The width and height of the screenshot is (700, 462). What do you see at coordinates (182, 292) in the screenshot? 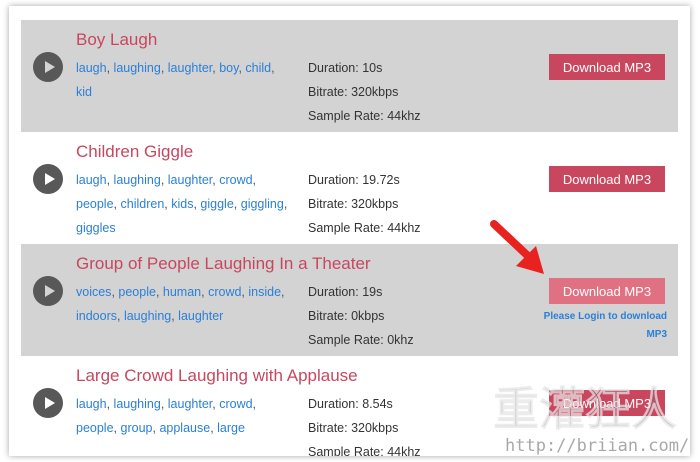
I see `tag-link: human` at bounding box center [182, 292].